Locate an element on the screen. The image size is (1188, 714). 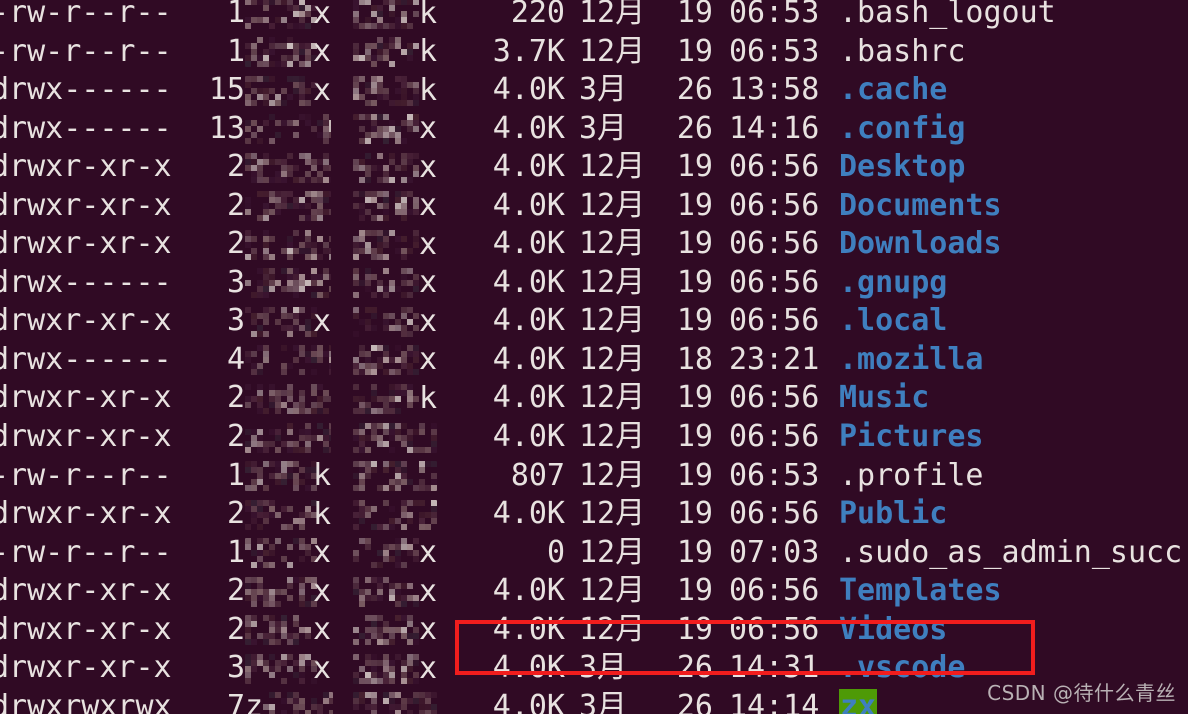
filename-cell: Pictures is located at coordinates (902, 437).